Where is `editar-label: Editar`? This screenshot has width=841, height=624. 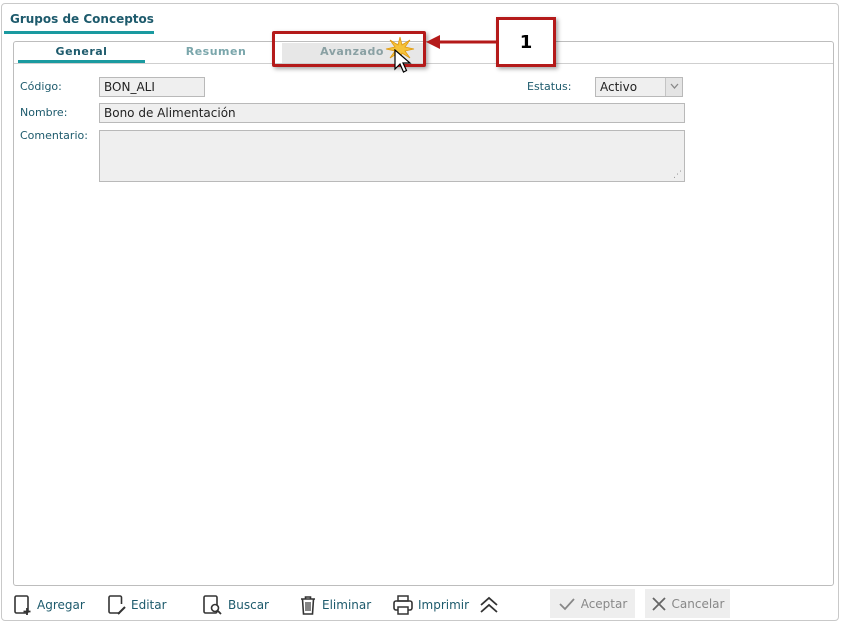
editar-label: Editar is located at coordinates (149, 605).